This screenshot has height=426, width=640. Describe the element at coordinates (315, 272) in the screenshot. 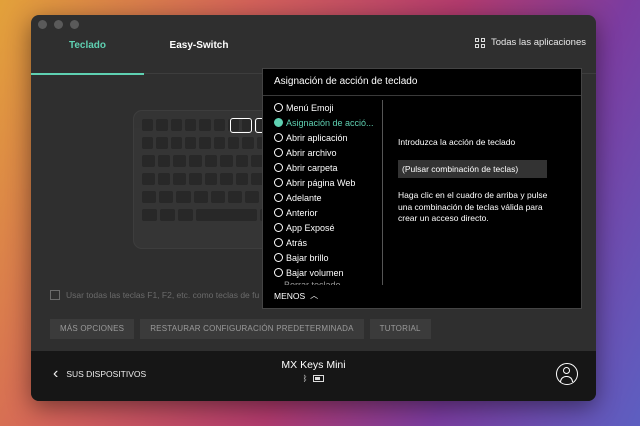

I see `action-item-label: Bajar volumen` at that location.